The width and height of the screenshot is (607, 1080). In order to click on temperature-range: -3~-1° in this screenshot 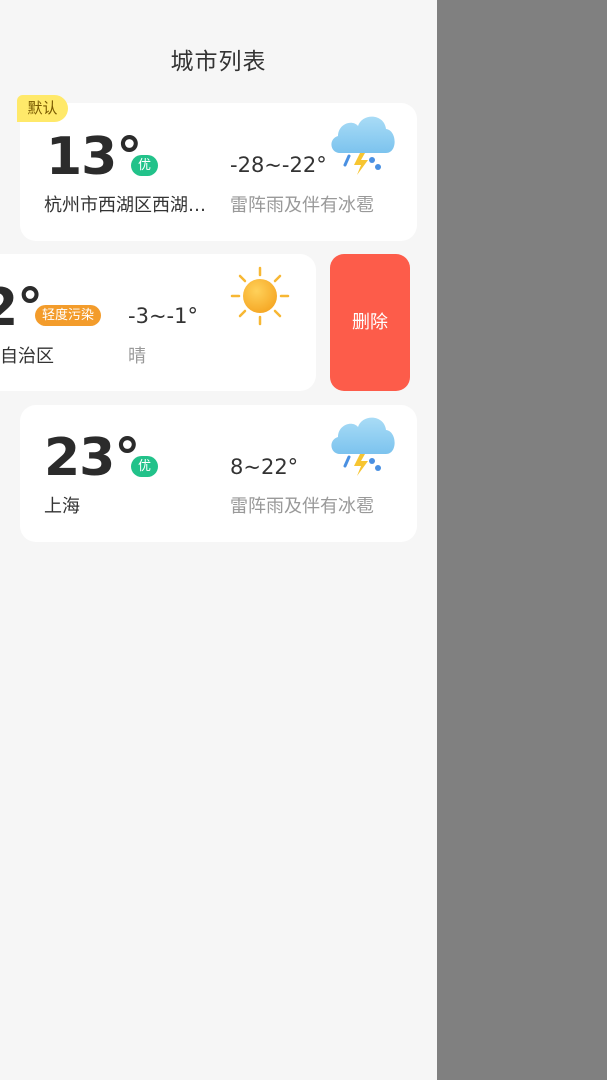, I will do `click(163, 316)`.